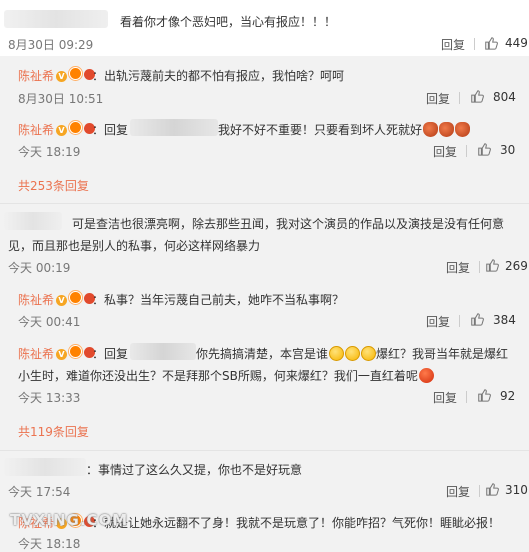  Describe the element at coordinates (426, 375) in the screenshot. I see `angry-emoji-icon` at that location.